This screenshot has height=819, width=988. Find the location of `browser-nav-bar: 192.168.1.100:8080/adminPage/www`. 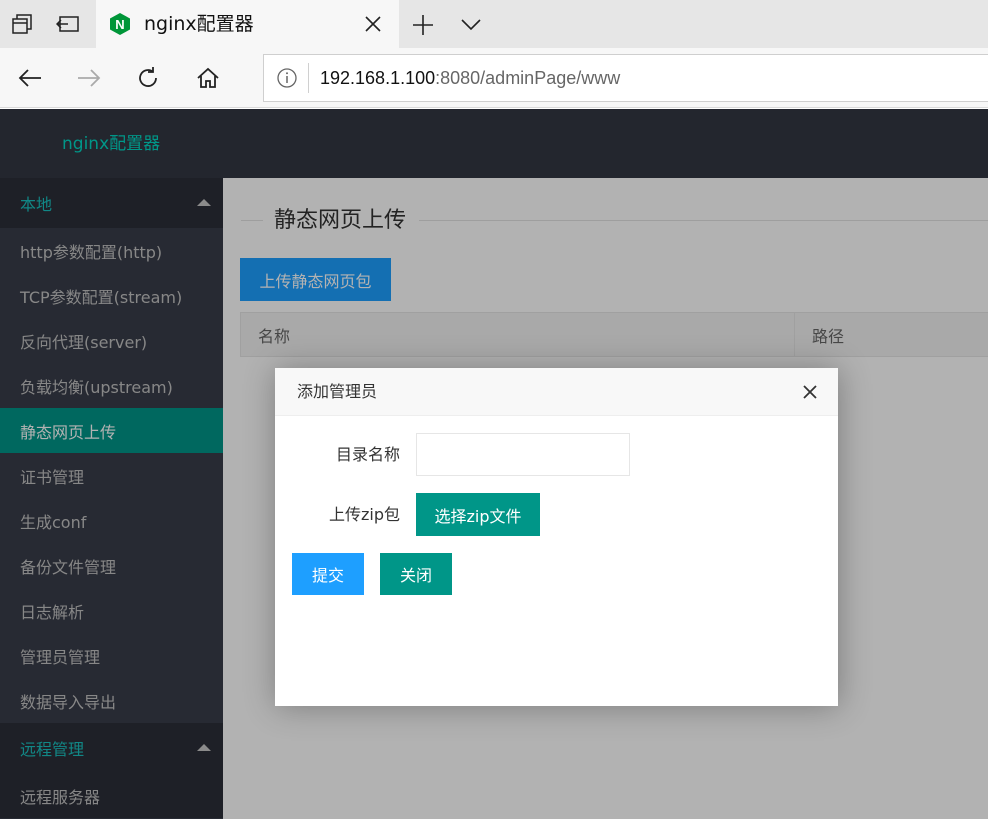

browser-nav-bar: 192.168.1.100:8080/adminPage/www is located at coordinates (494, 78).